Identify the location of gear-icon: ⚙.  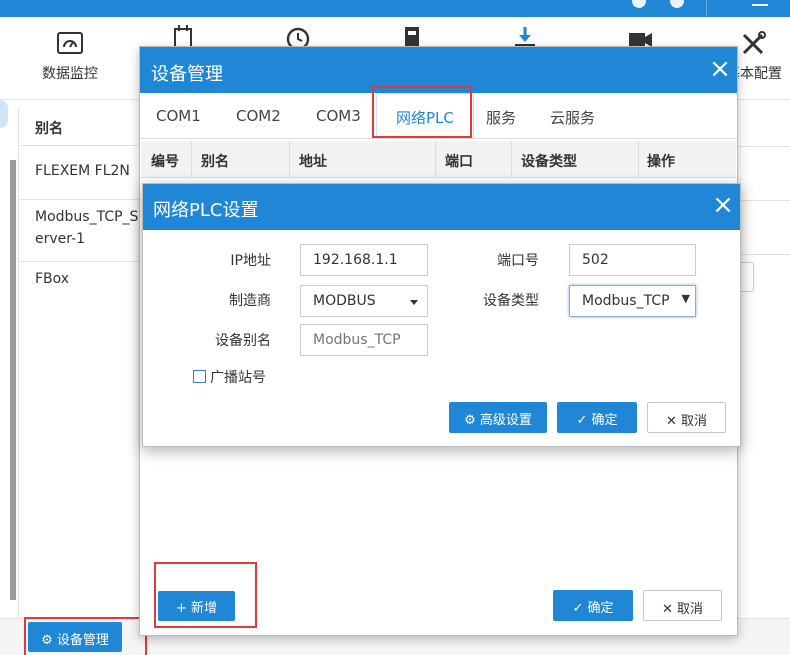
(470, 420).